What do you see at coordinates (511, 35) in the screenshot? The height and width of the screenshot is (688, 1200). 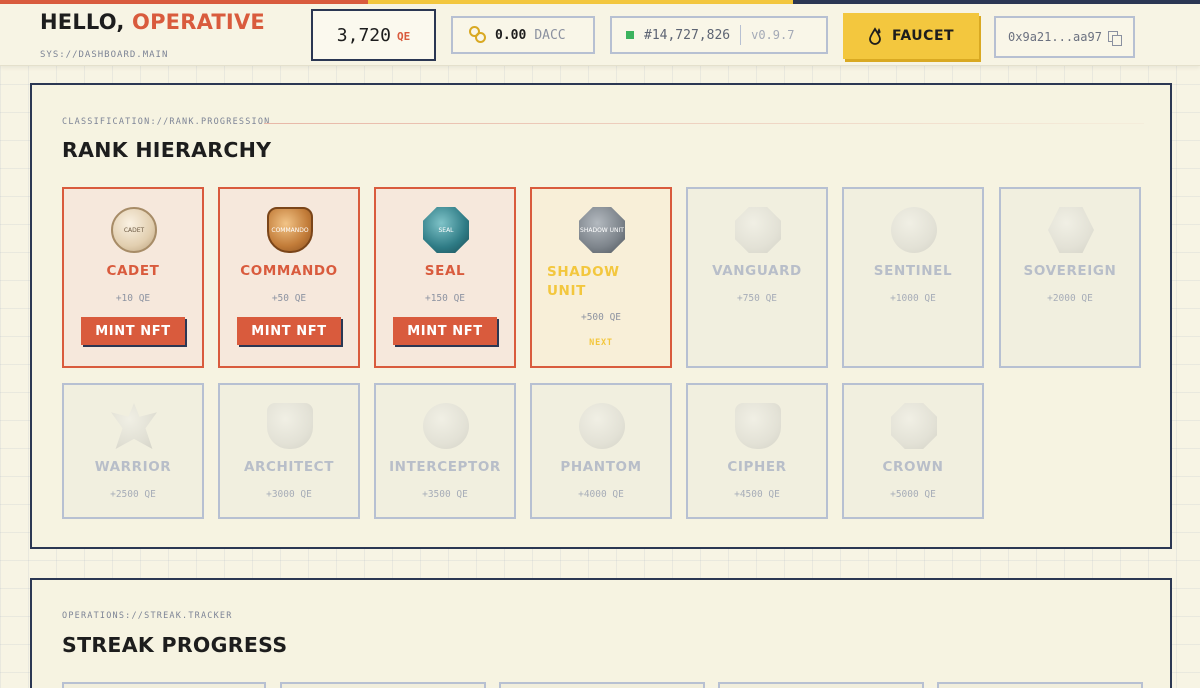 I see `dacc-value: 0.00` at bounding box center [511, 35].